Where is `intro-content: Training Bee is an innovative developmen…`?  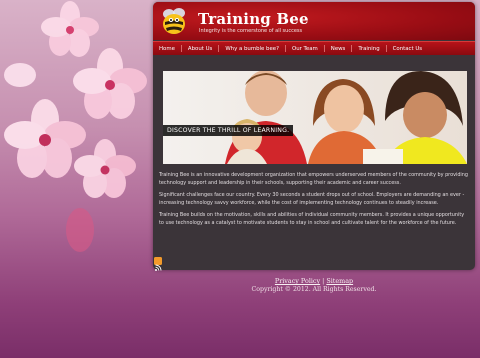
intro-content: Training Bee is an innovative developmen… is located at coordinates (314, 202).